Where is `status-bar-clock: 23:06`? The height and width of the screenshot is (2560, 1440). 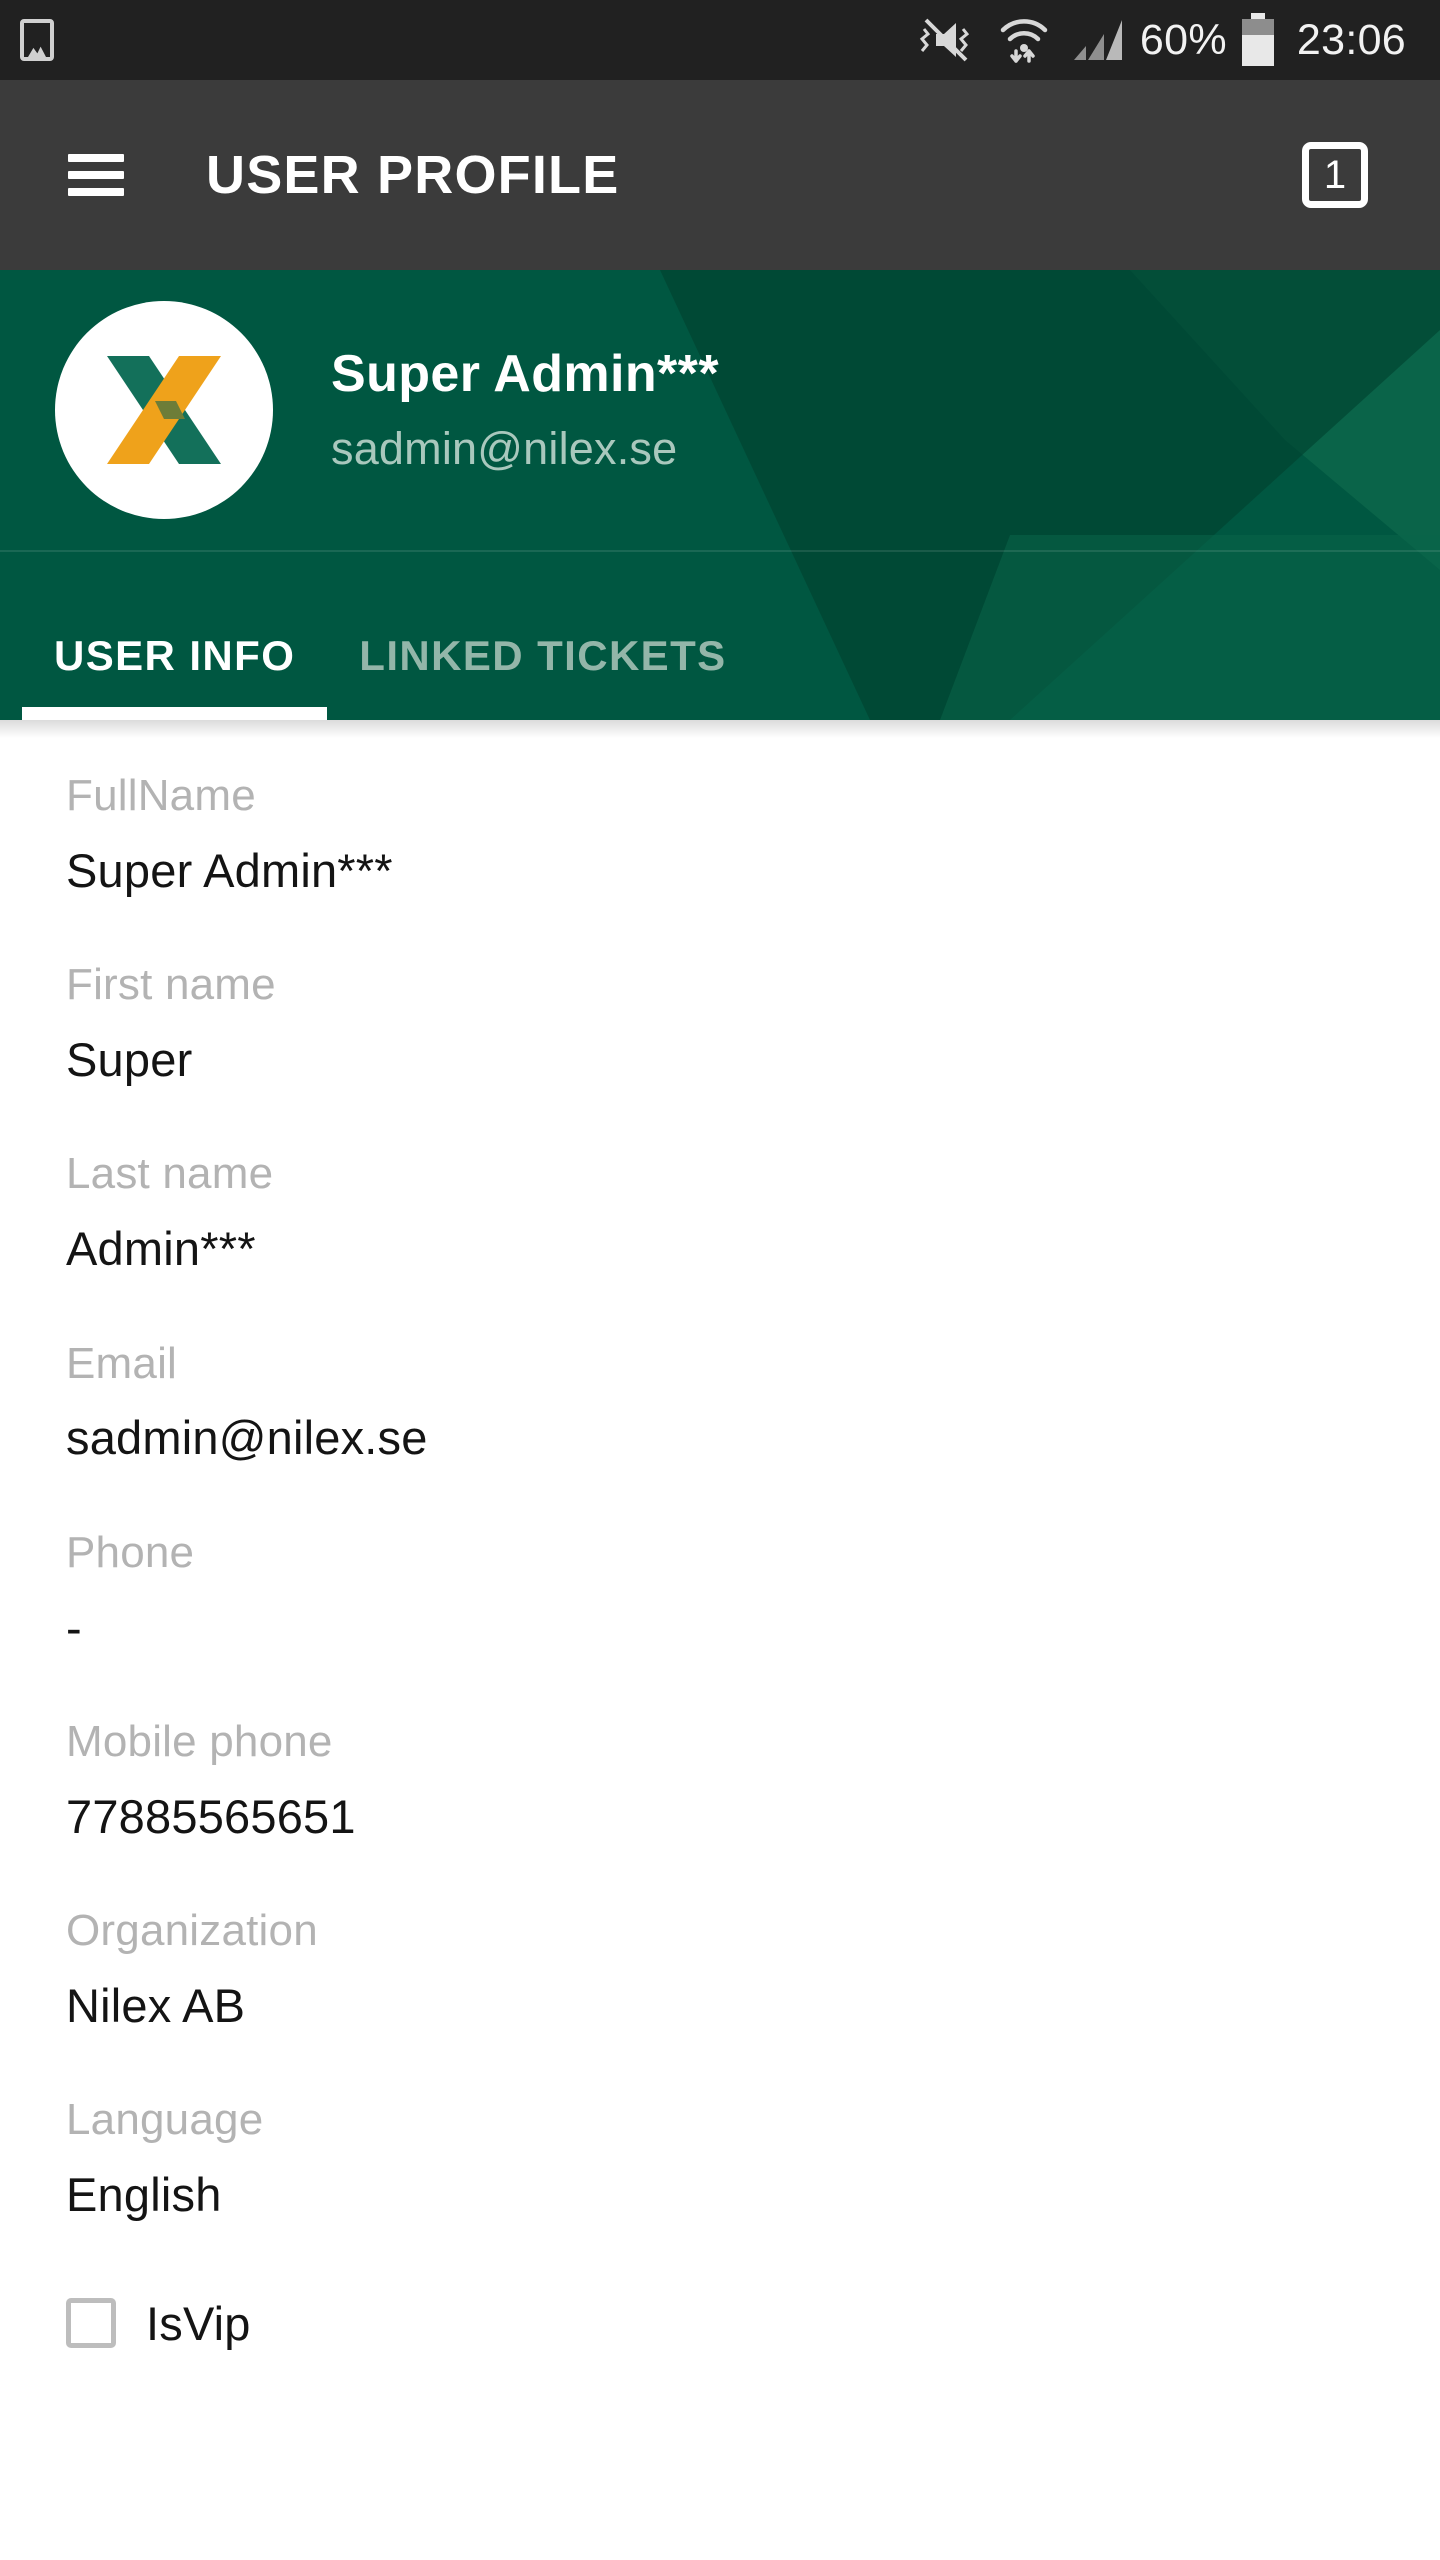
status-bar-clock: 23:06 is located at coordinates (1351, 39).